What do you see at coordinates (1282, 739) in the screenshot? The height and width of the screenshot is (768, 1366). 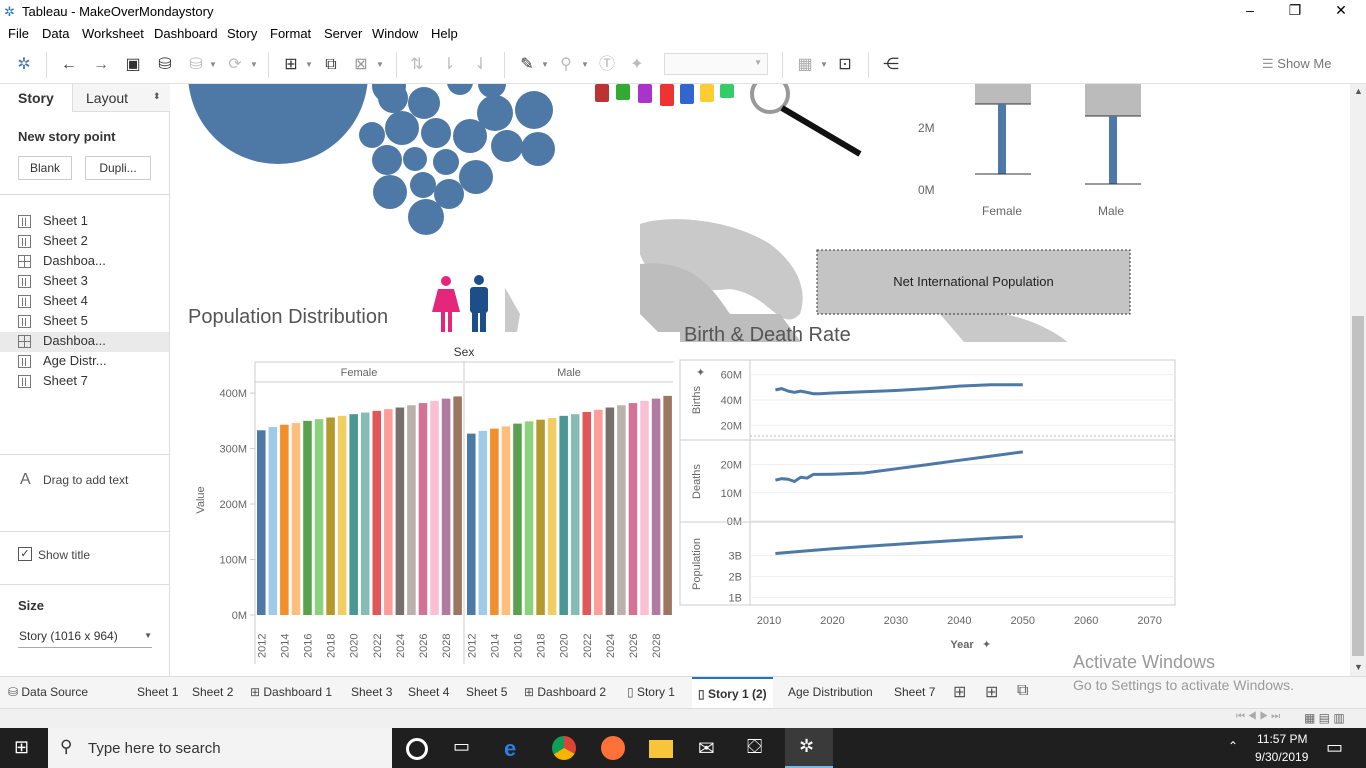 I see `clock-time: 11:57 PM` at bounding box center [1282, 739].